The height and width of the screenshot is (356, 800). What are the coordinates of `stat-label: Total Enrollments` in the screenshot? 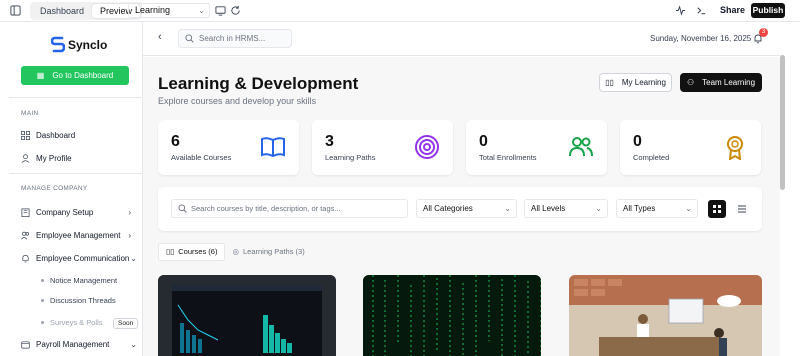 It's located at (508, 157).